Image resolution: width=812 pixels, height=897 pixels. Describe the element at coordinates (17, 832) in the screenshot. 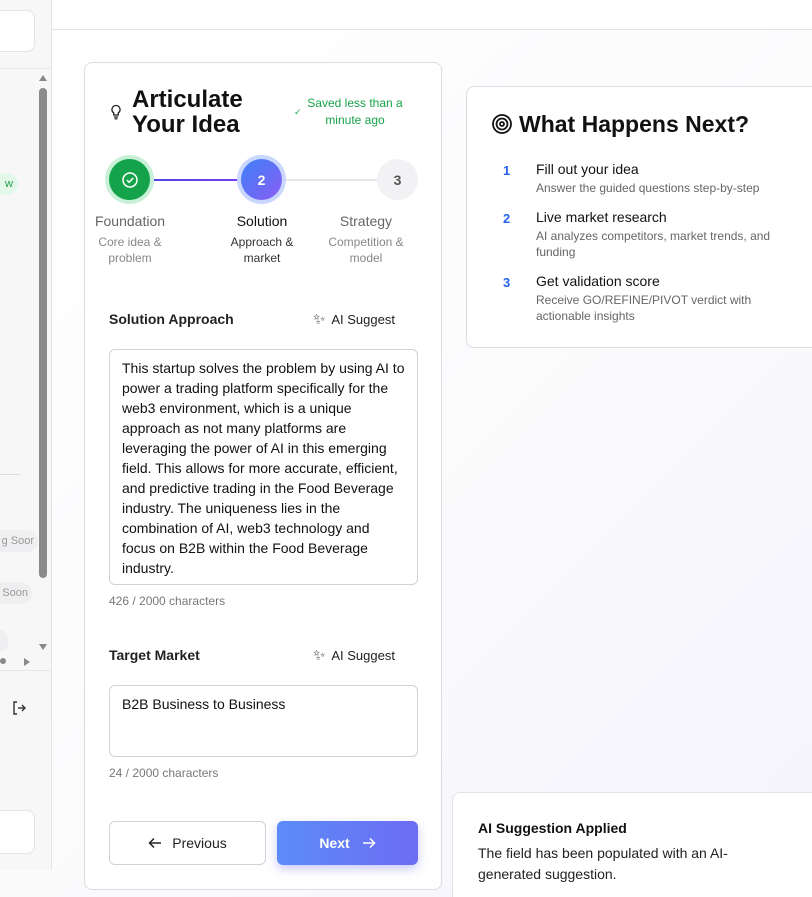

I see `user-profile-box` at that location.